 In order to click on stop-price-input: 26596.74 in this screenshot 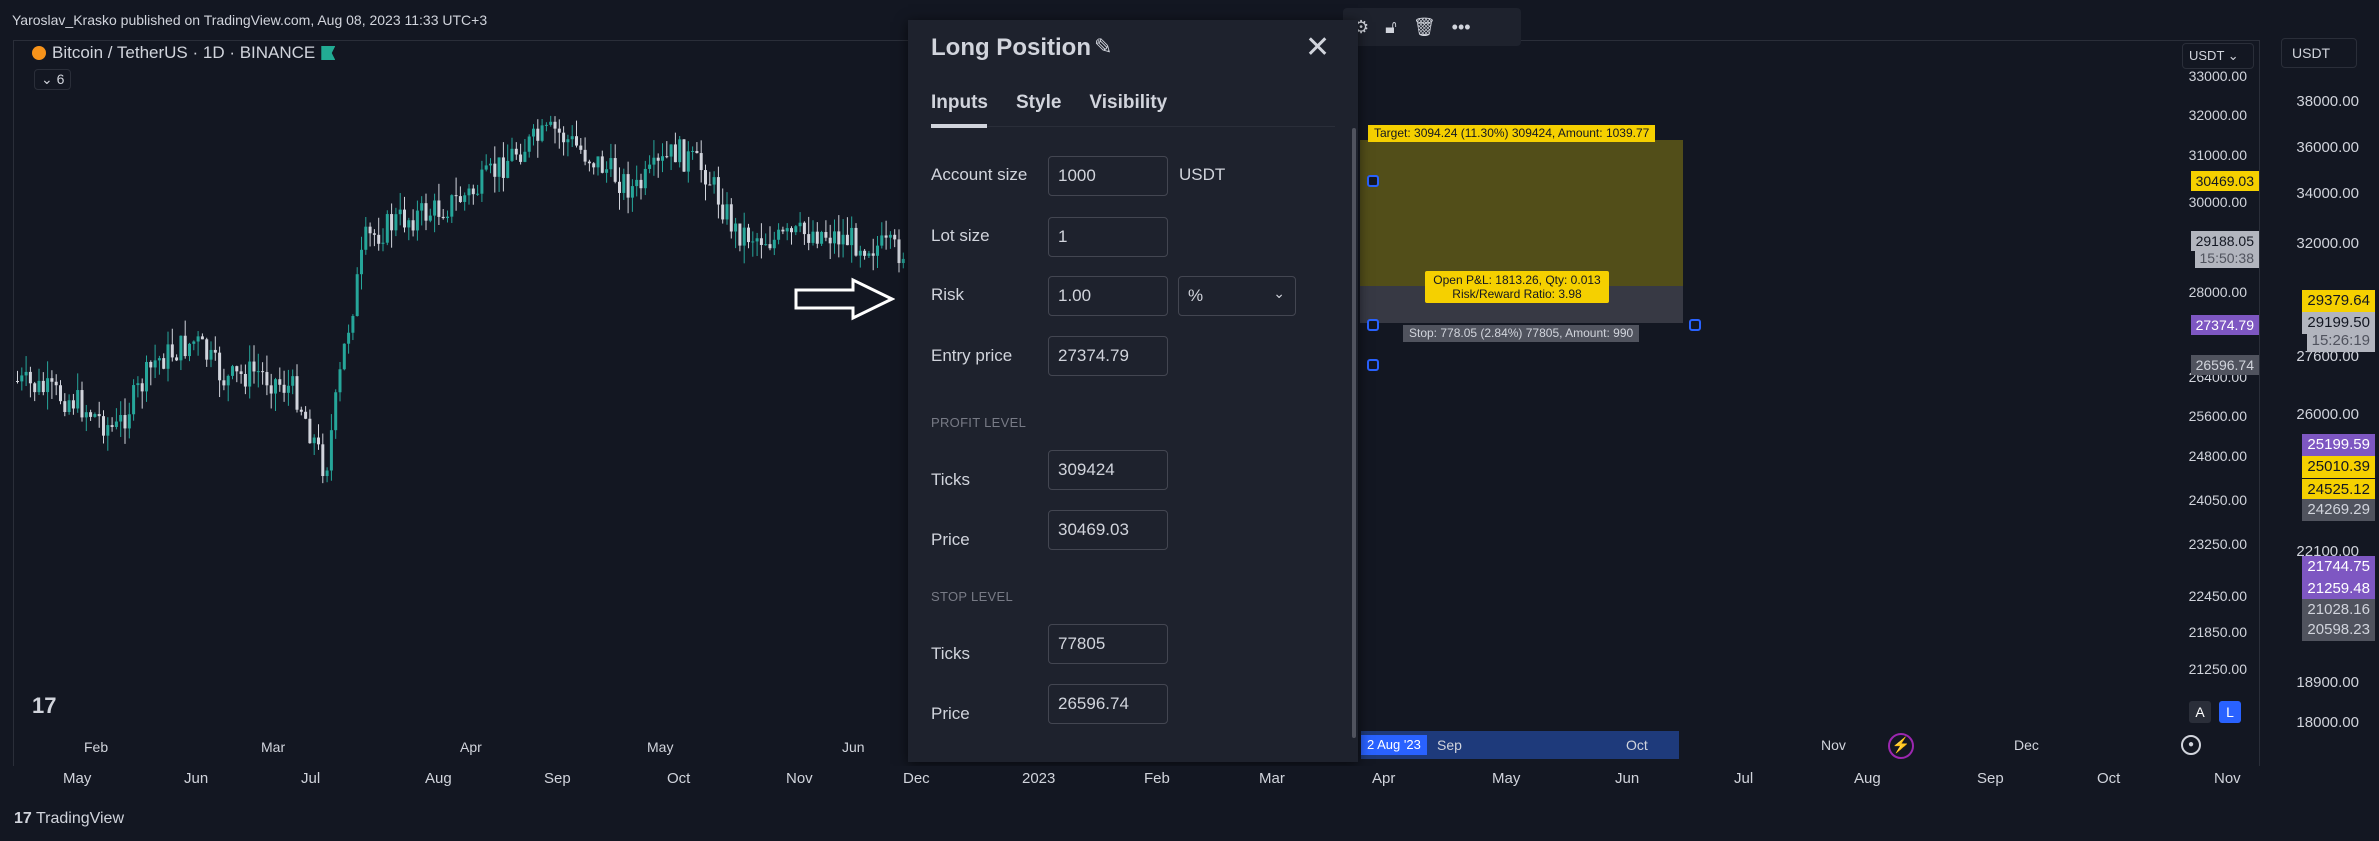, I will do `click(1108, 704)`.